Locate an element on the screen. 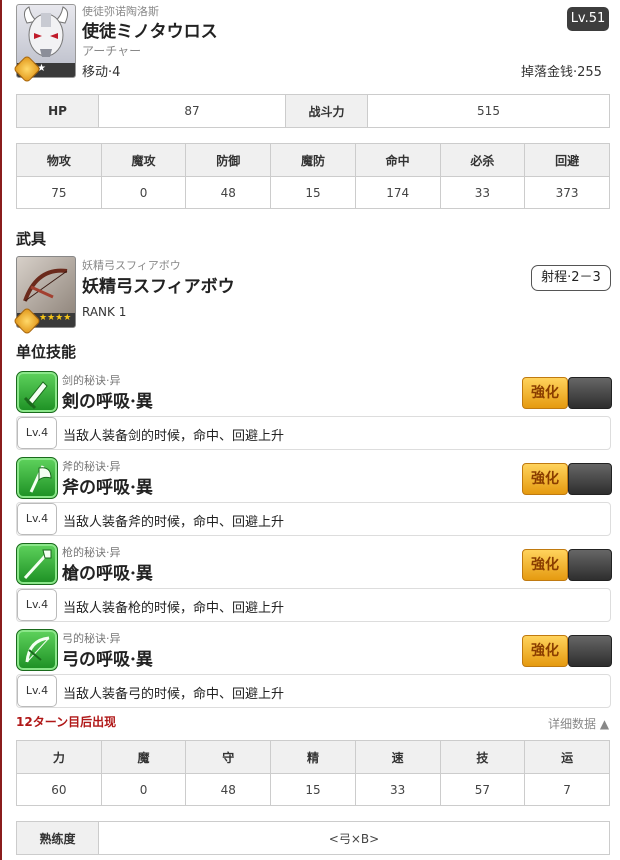 The height and width of the screenshot is (860, 620). weapon-section-title: 武具 is located at coordinates (31, 239).